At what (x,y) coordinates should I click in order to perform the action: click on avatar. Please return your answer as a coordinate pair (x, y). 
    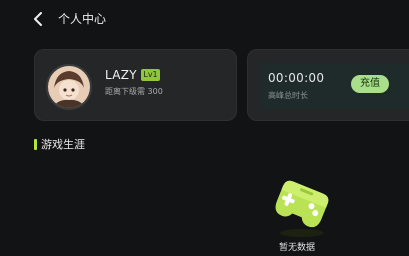
    Looking at the image, I should click on (69, 87).